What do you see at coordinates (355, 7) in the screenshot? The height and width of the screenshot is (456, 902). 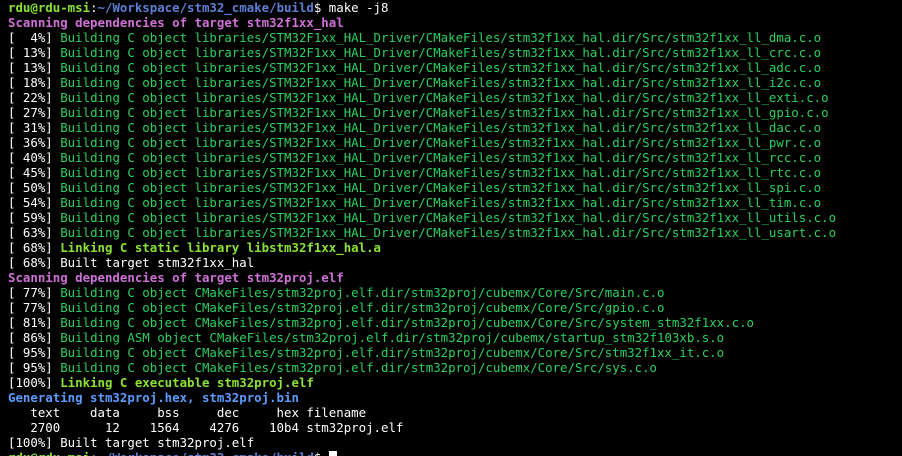 I see `prompt-command: make -j8` at bounding box center [355, 7].